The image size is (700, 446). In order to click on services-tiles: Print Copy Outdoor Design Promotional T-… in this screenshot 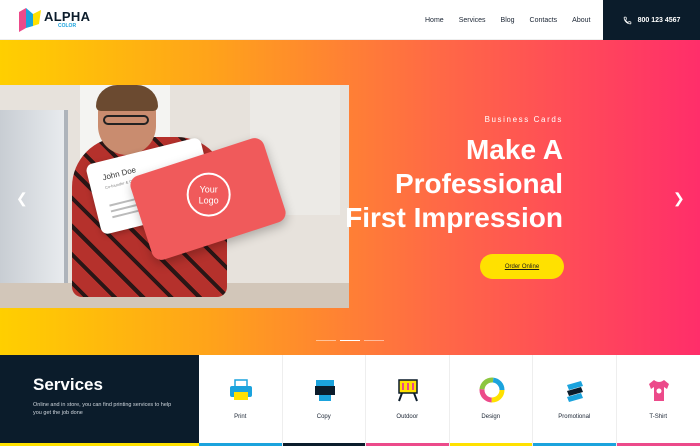, I will do `click(449, 400)`.